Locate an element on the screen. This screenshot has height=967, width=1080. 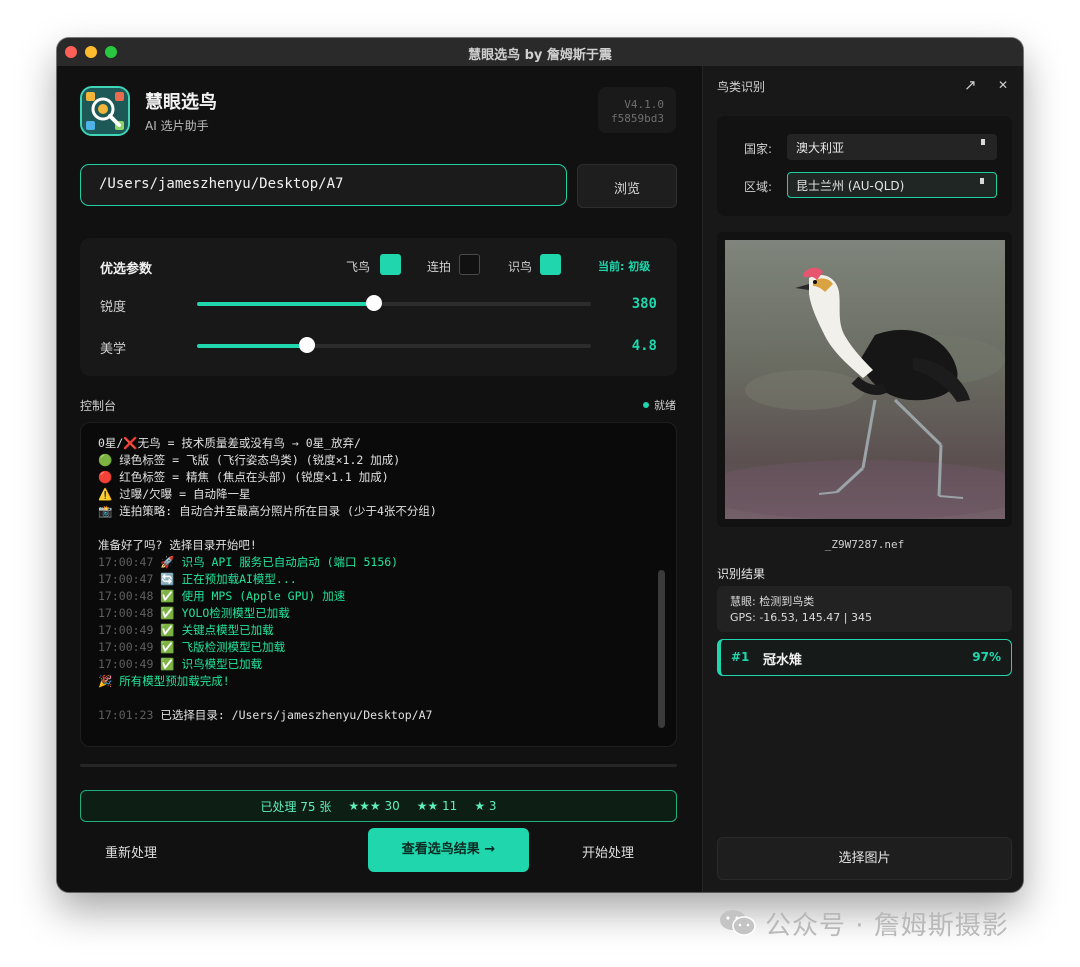
log-line: 🎉 所有模型预加载完成! is located at coordinates (164, 681).